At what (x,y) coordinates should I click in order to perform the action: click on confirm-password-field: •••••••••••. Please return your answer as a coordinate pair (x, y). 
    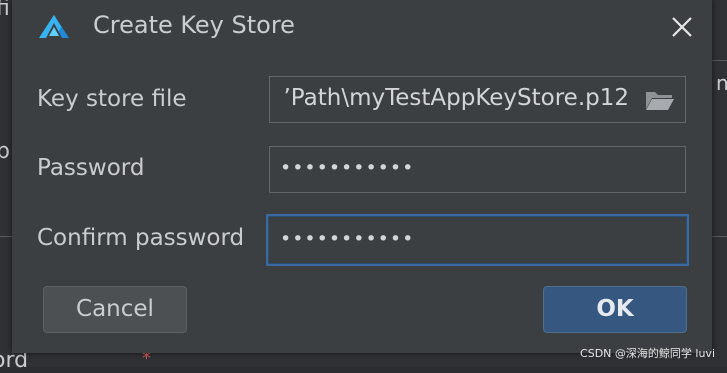
    Looking at the image, I should click on (477, 240).